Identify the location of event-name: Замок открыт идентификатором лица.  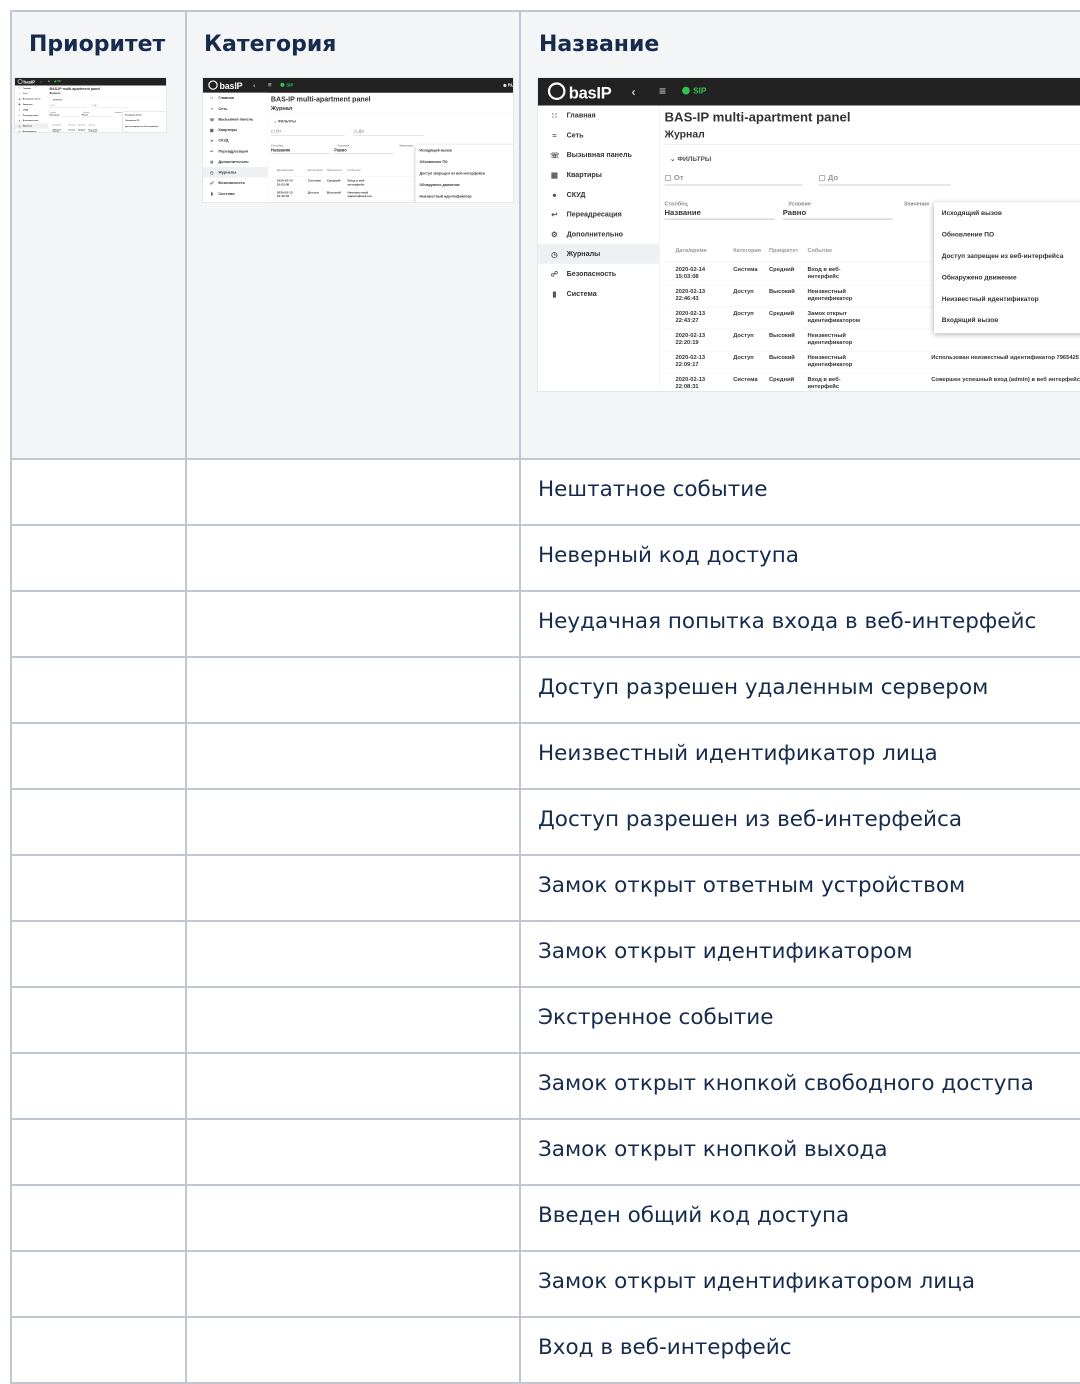
(800, 1273).